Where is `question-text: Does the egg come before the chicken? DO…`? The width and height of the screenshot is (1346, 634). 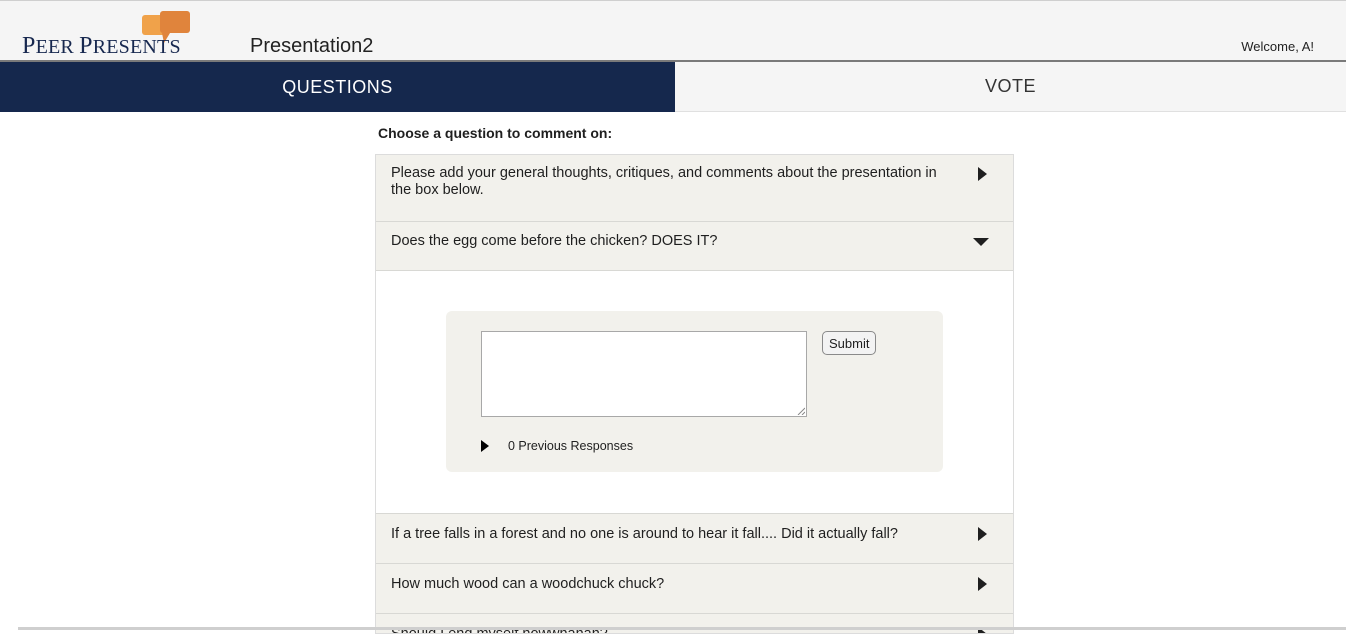 question-text: Does the egg come before the chicken? DO… is located at coordinates (554, 241).